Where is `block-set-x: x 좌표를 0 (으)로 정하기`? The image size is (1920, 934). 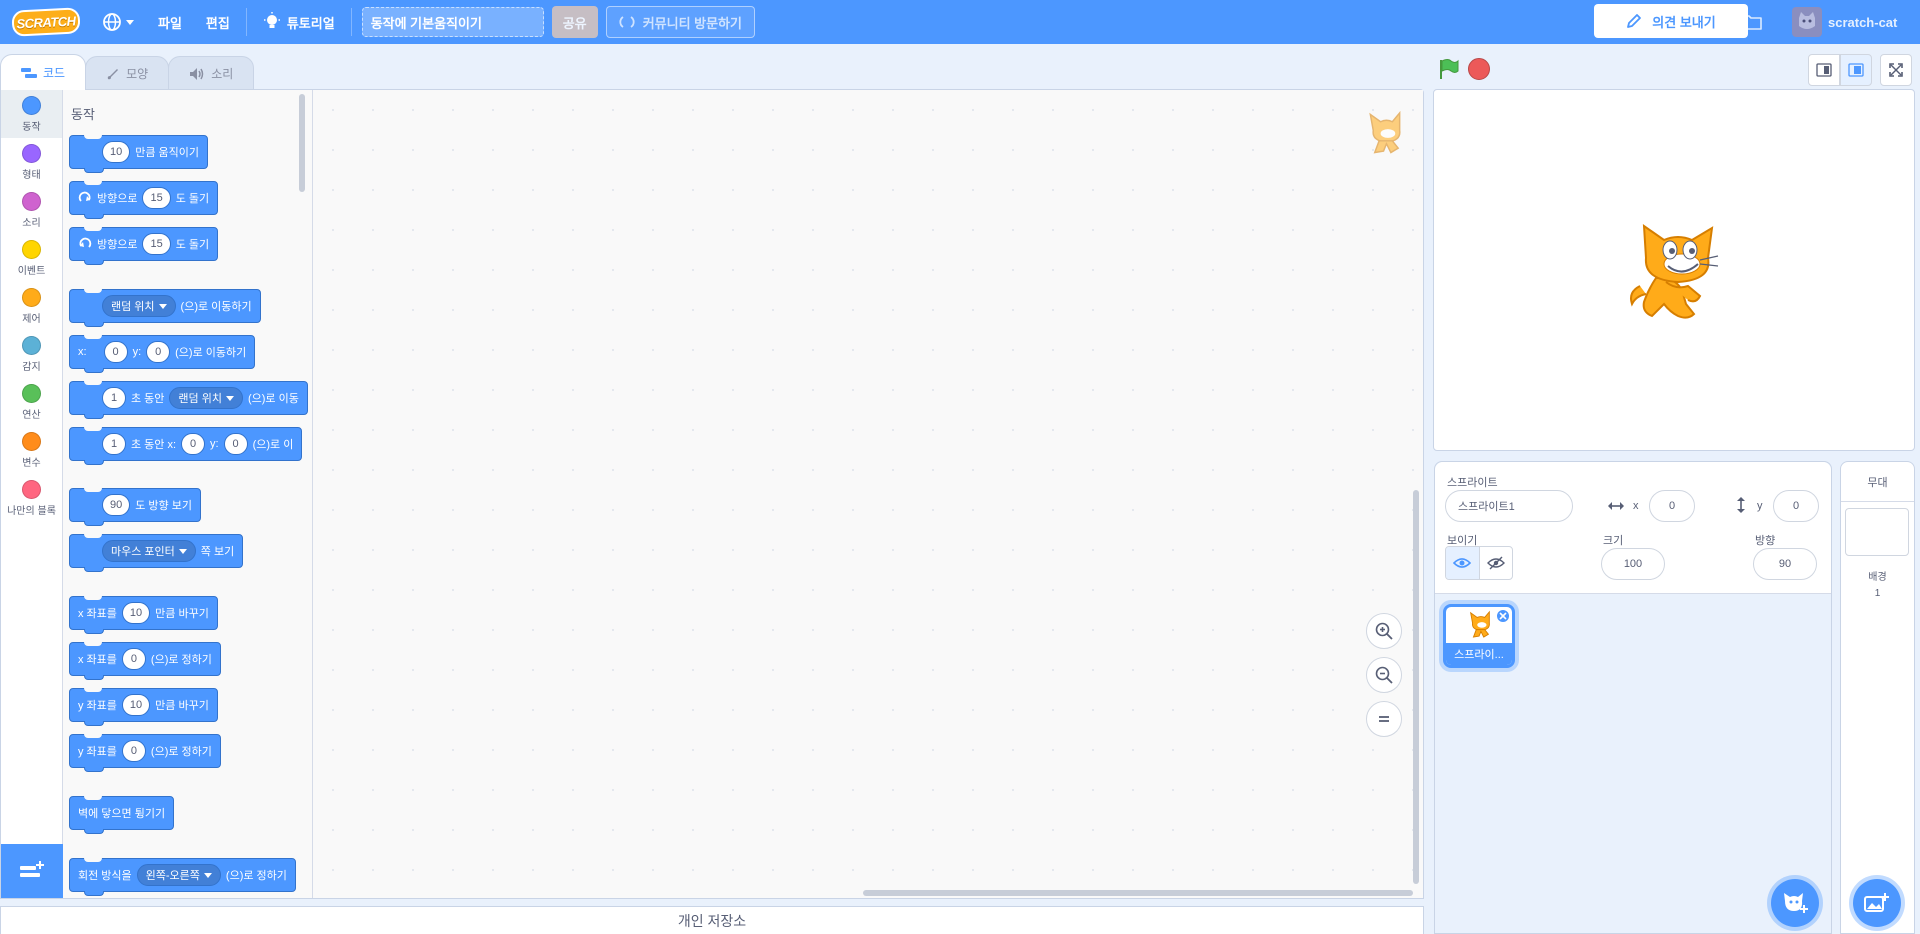 block-set-x: x 좌표를 0 (으)로 정하기 is located at coordinates (145, 661).